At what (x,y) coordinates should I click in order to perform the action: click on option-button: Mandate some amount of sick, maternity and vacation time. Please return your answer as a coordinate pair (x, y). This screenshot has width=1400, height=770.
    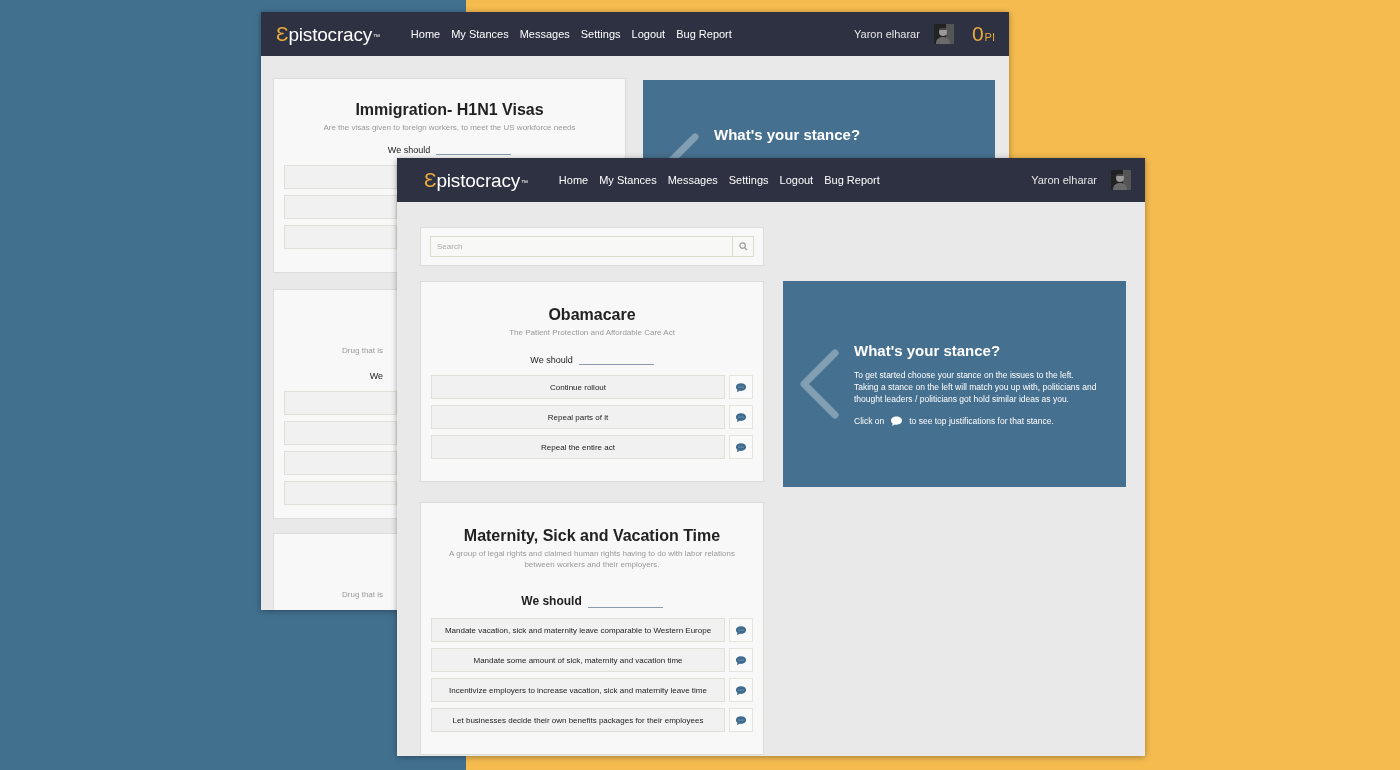
    Looking at the image, I should click on (578, 660).